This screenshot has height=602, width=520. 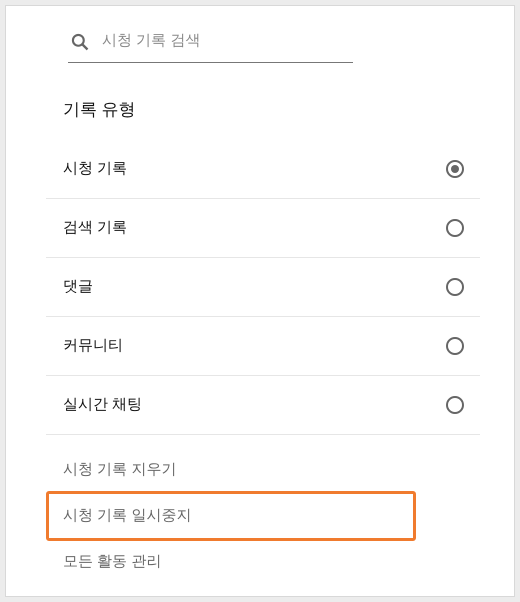 What do you see at coordinates (263, 405) in the screenshot?
I see `history-type-option: 실시간 채팅` at bounding box center [263, 405].